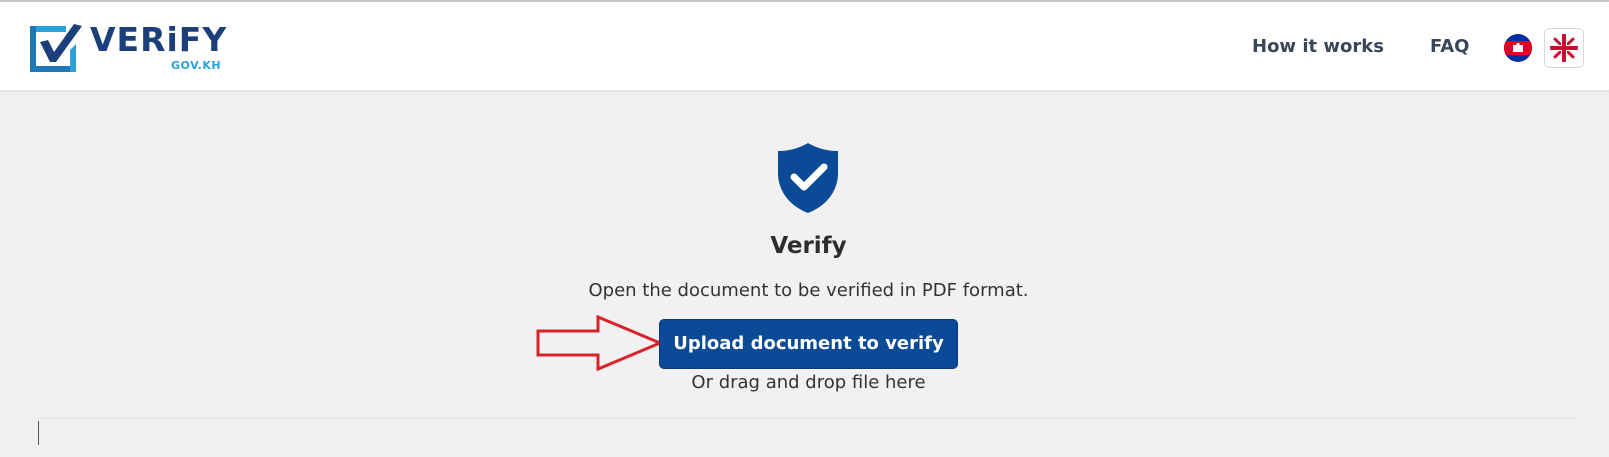  I want to click on verify-logo: VERiFY GOV.KH, so click(131, 48).